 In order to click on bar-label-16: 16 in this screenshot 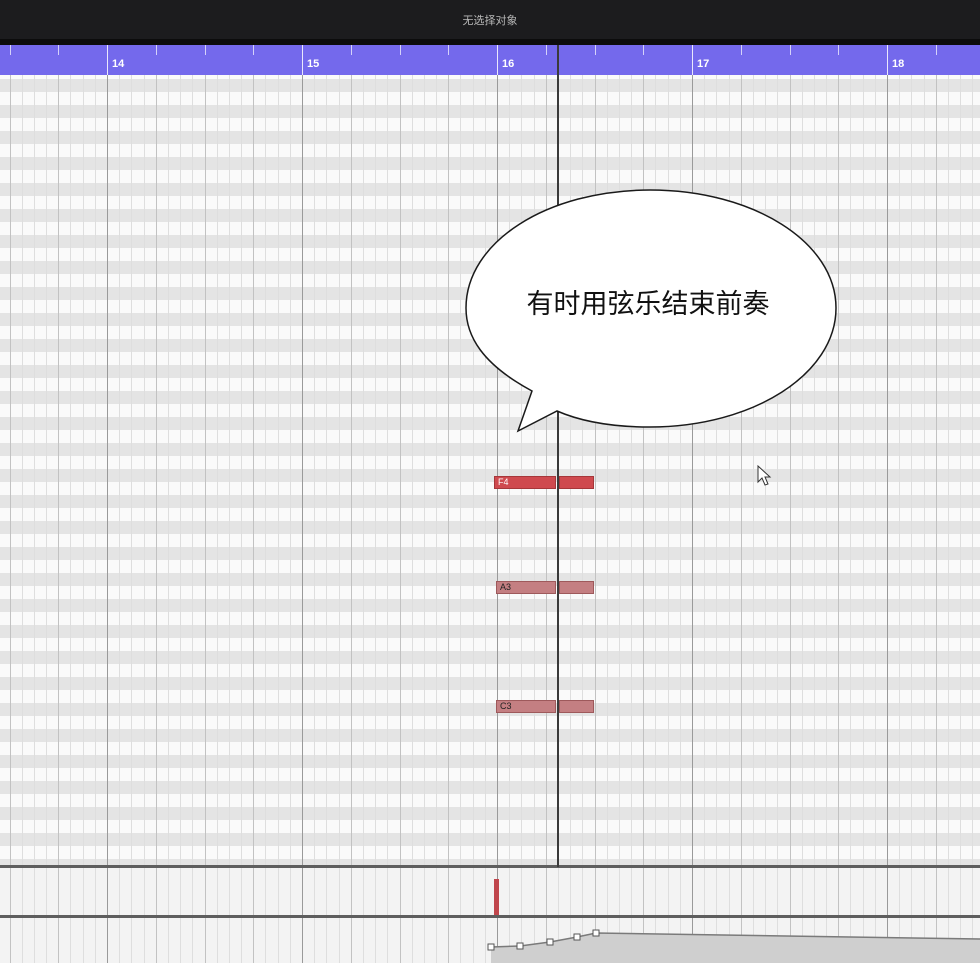, I will do `click(508, 64)`.